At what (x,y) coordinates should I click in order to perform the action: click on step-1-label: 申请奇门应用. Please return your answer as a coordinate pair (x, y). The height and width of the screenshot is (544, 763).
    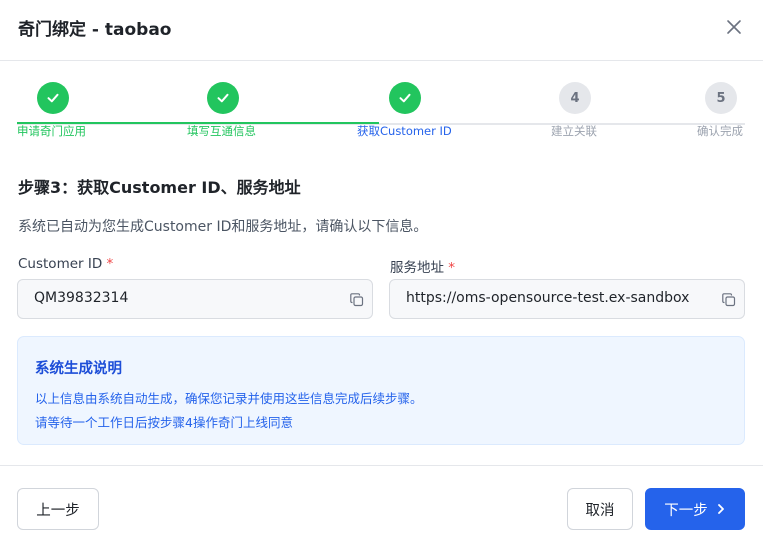
    Looking at the image, I should click on (51, 131).